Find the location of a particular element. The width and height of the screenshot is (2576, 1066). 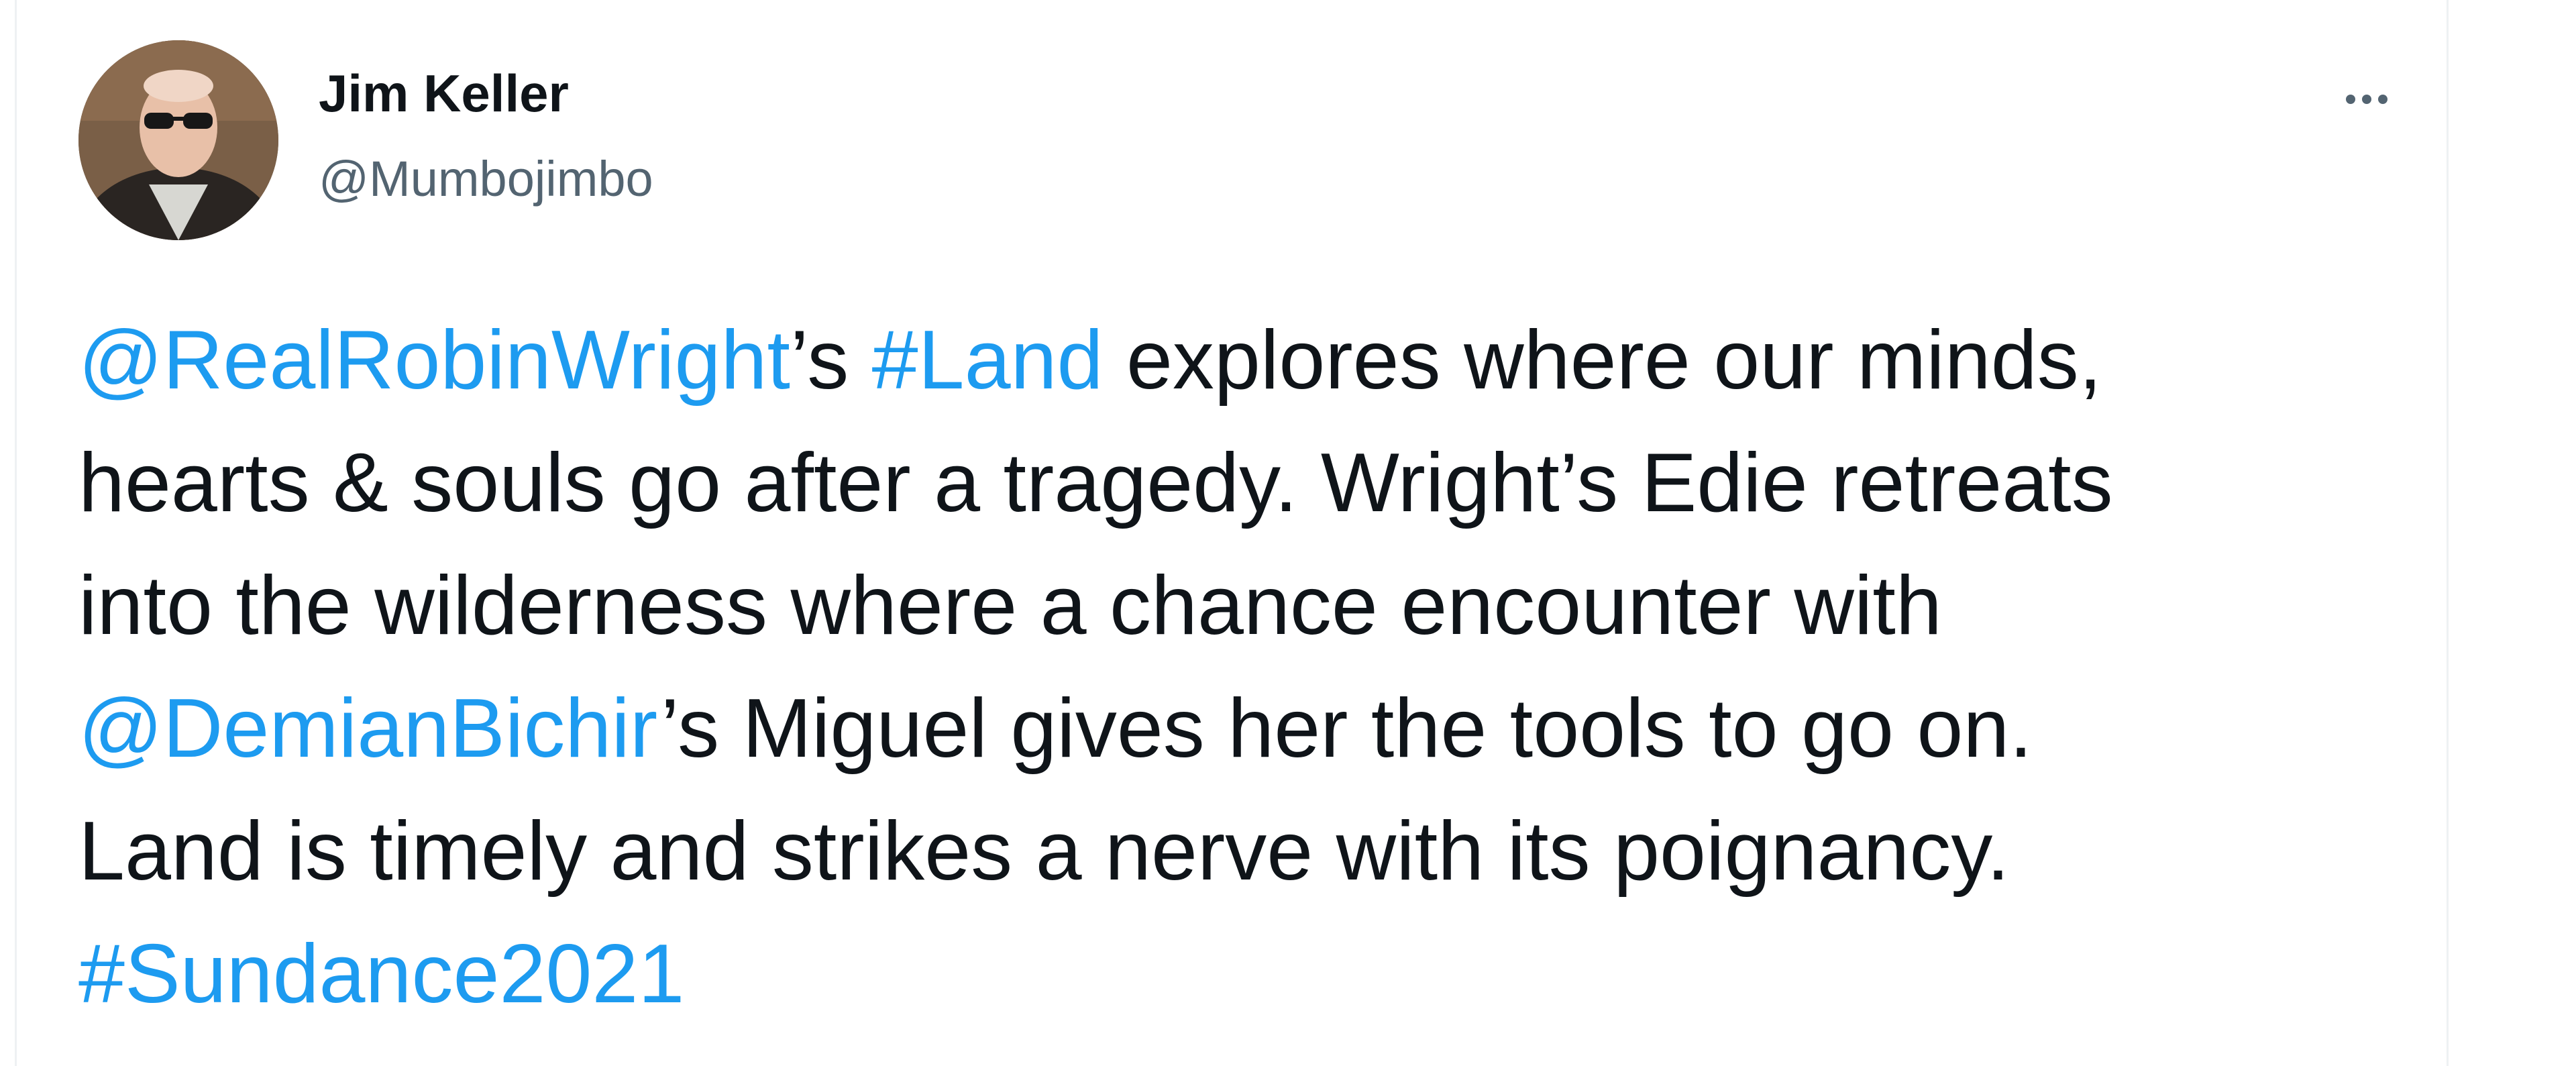

hashtag-link-sundance2021: #Sundance2021 is located at coordinates (381, 974).